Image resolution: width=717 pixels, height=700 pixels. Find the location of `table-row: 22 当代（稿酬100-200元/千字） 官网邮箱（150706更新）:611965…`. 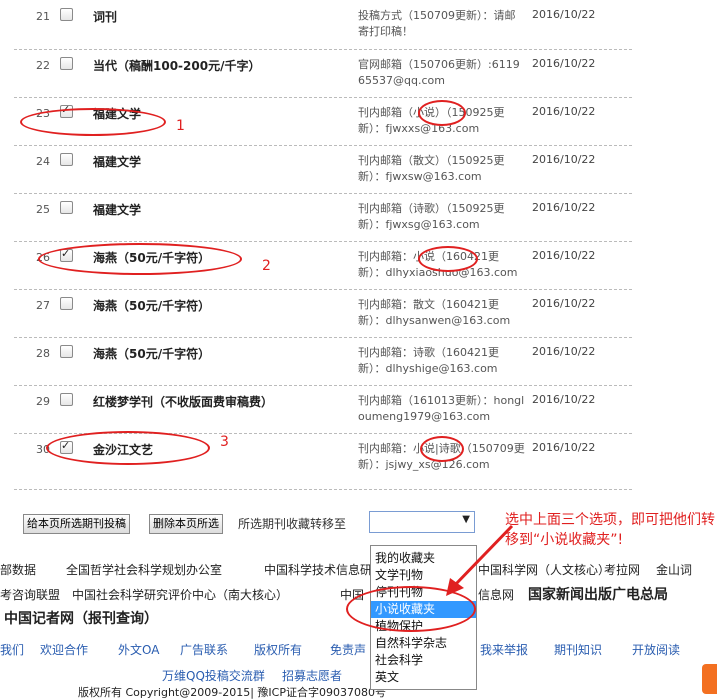

table-row: 22 当代（稿酬100-200元/千字） 官网邮箱（150706更新）:611965… is located at coordinates (323, 73).